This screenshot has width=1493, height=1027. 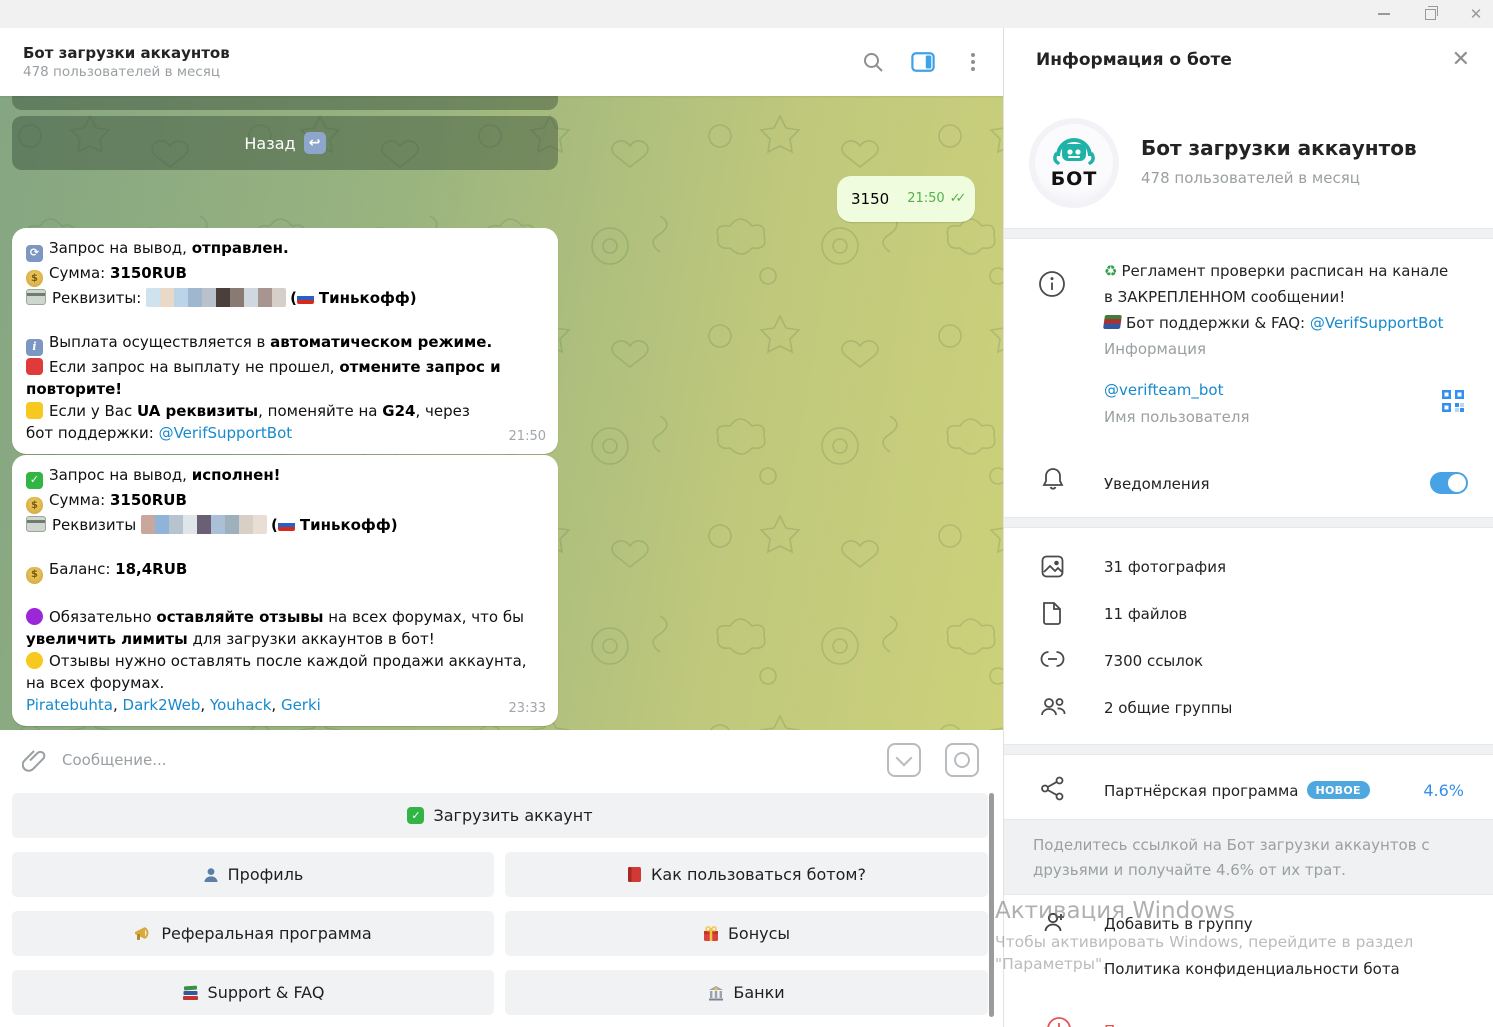 What do you see at coordinates (1178, 924) in the screenshot?
I see `add-to-group-row: Добавить в группу` at bounding box center [1178, 924].